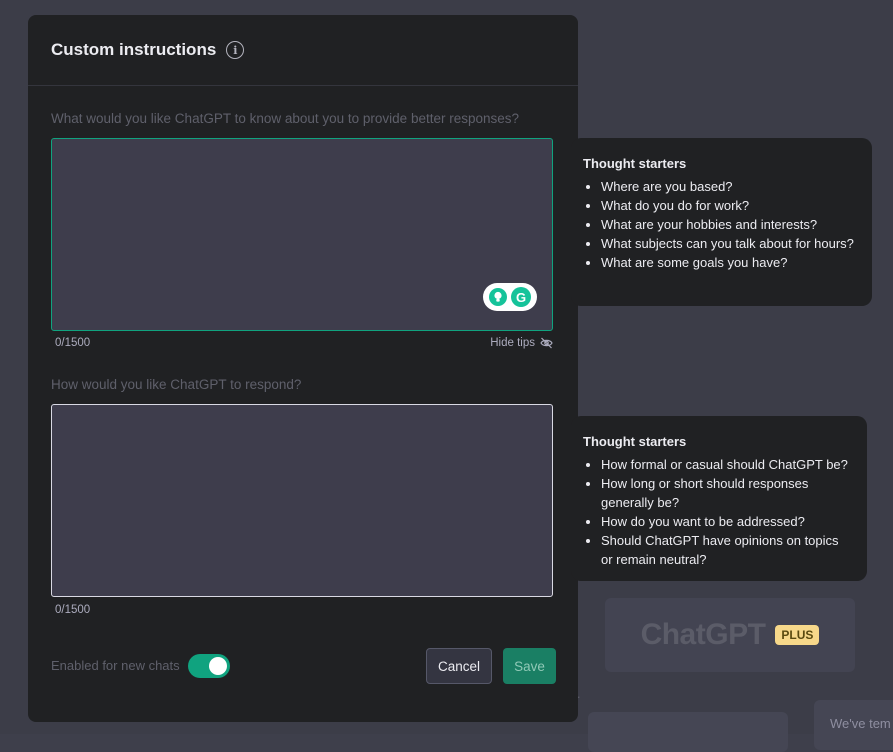 Image resolution: width=893 pixels, height=752 pixels. What do you see at coordinates (797, 635) in the screenshot?
I see `plus-badge: PLUS` at bounding box center [797, 635].